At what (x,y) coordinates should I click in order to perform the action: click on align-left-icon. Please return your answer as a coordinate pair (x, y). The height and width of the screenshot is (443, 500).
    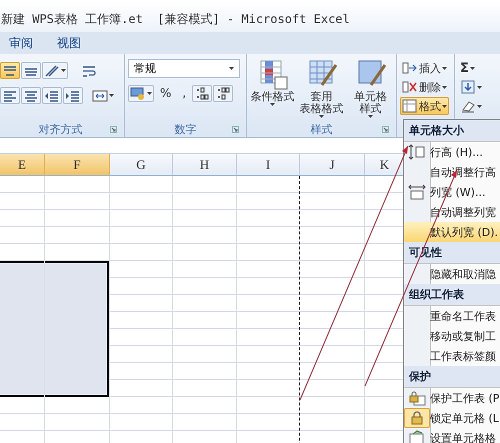
    Looking at the image, I should click on (10, 95).